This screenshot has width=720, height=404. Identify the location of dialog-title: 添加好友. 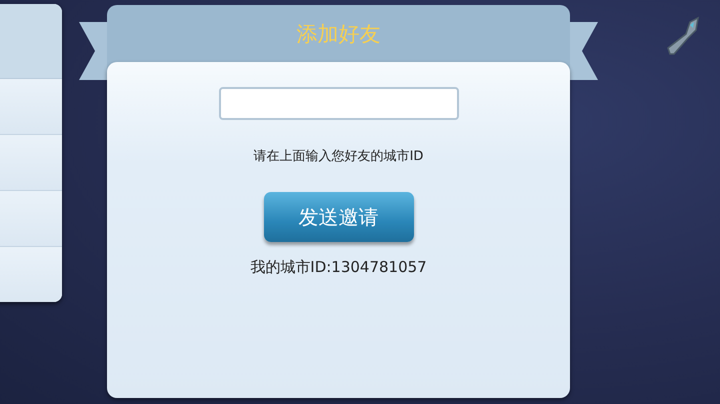
(338, 34).